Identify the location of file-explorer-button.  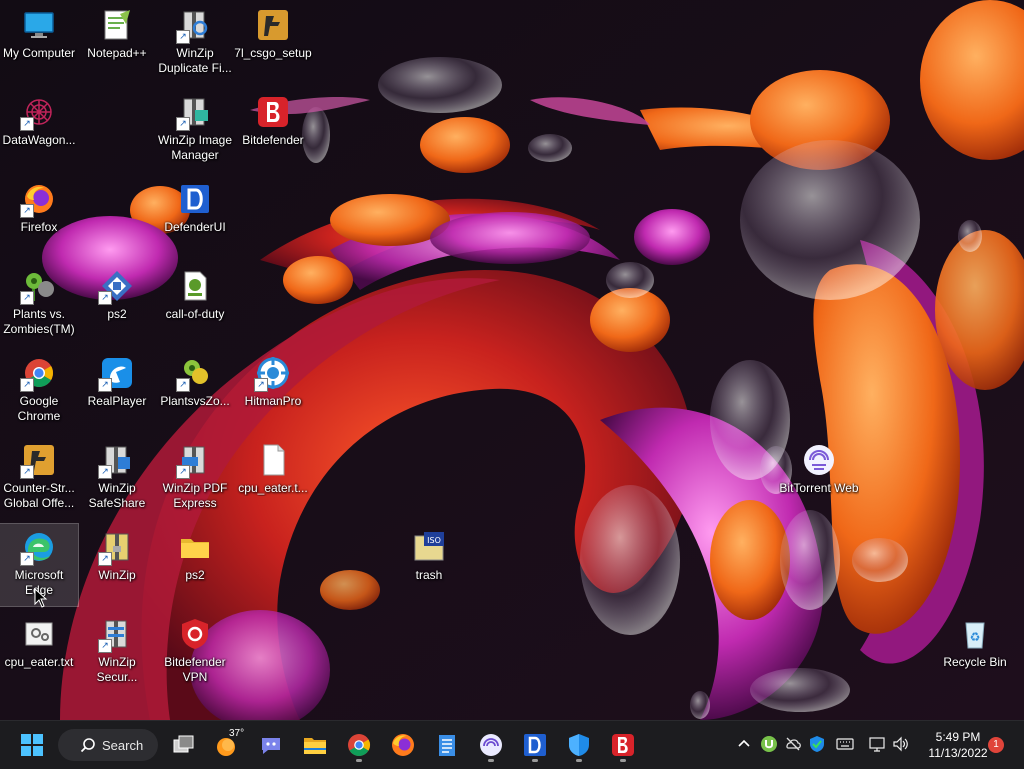
(315, 745).